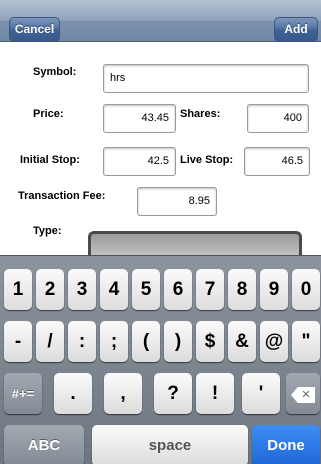  I want to click on transaction-fee-label: Transaction Fee:, so click(62, 196).